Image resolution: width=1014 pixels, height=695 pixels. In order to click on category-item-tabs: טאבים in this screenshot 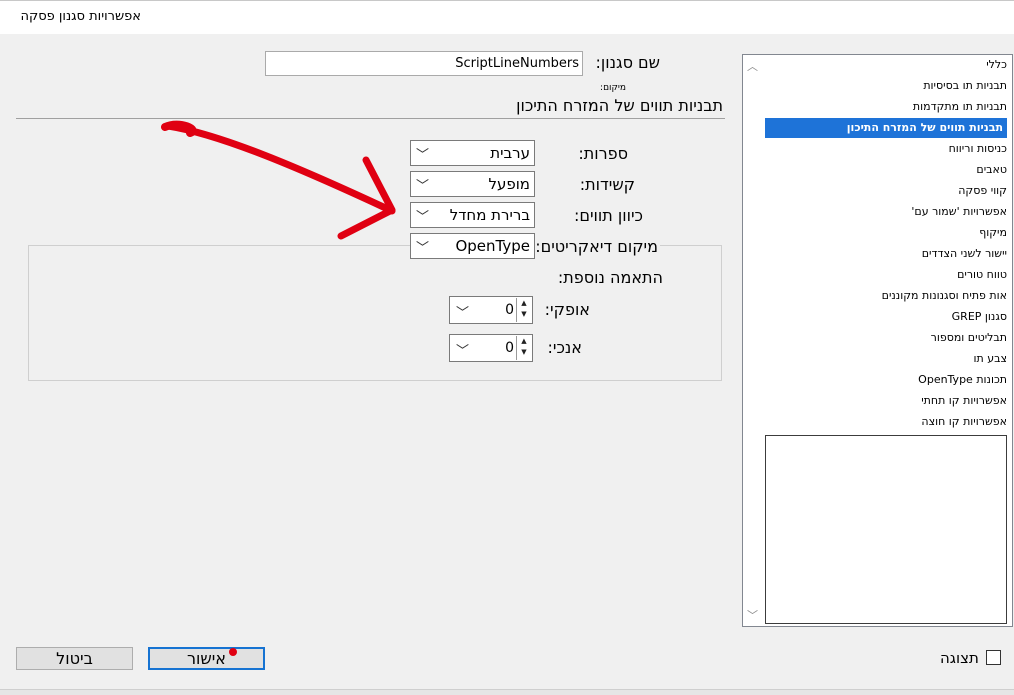, I will do `click(991, 170)`.